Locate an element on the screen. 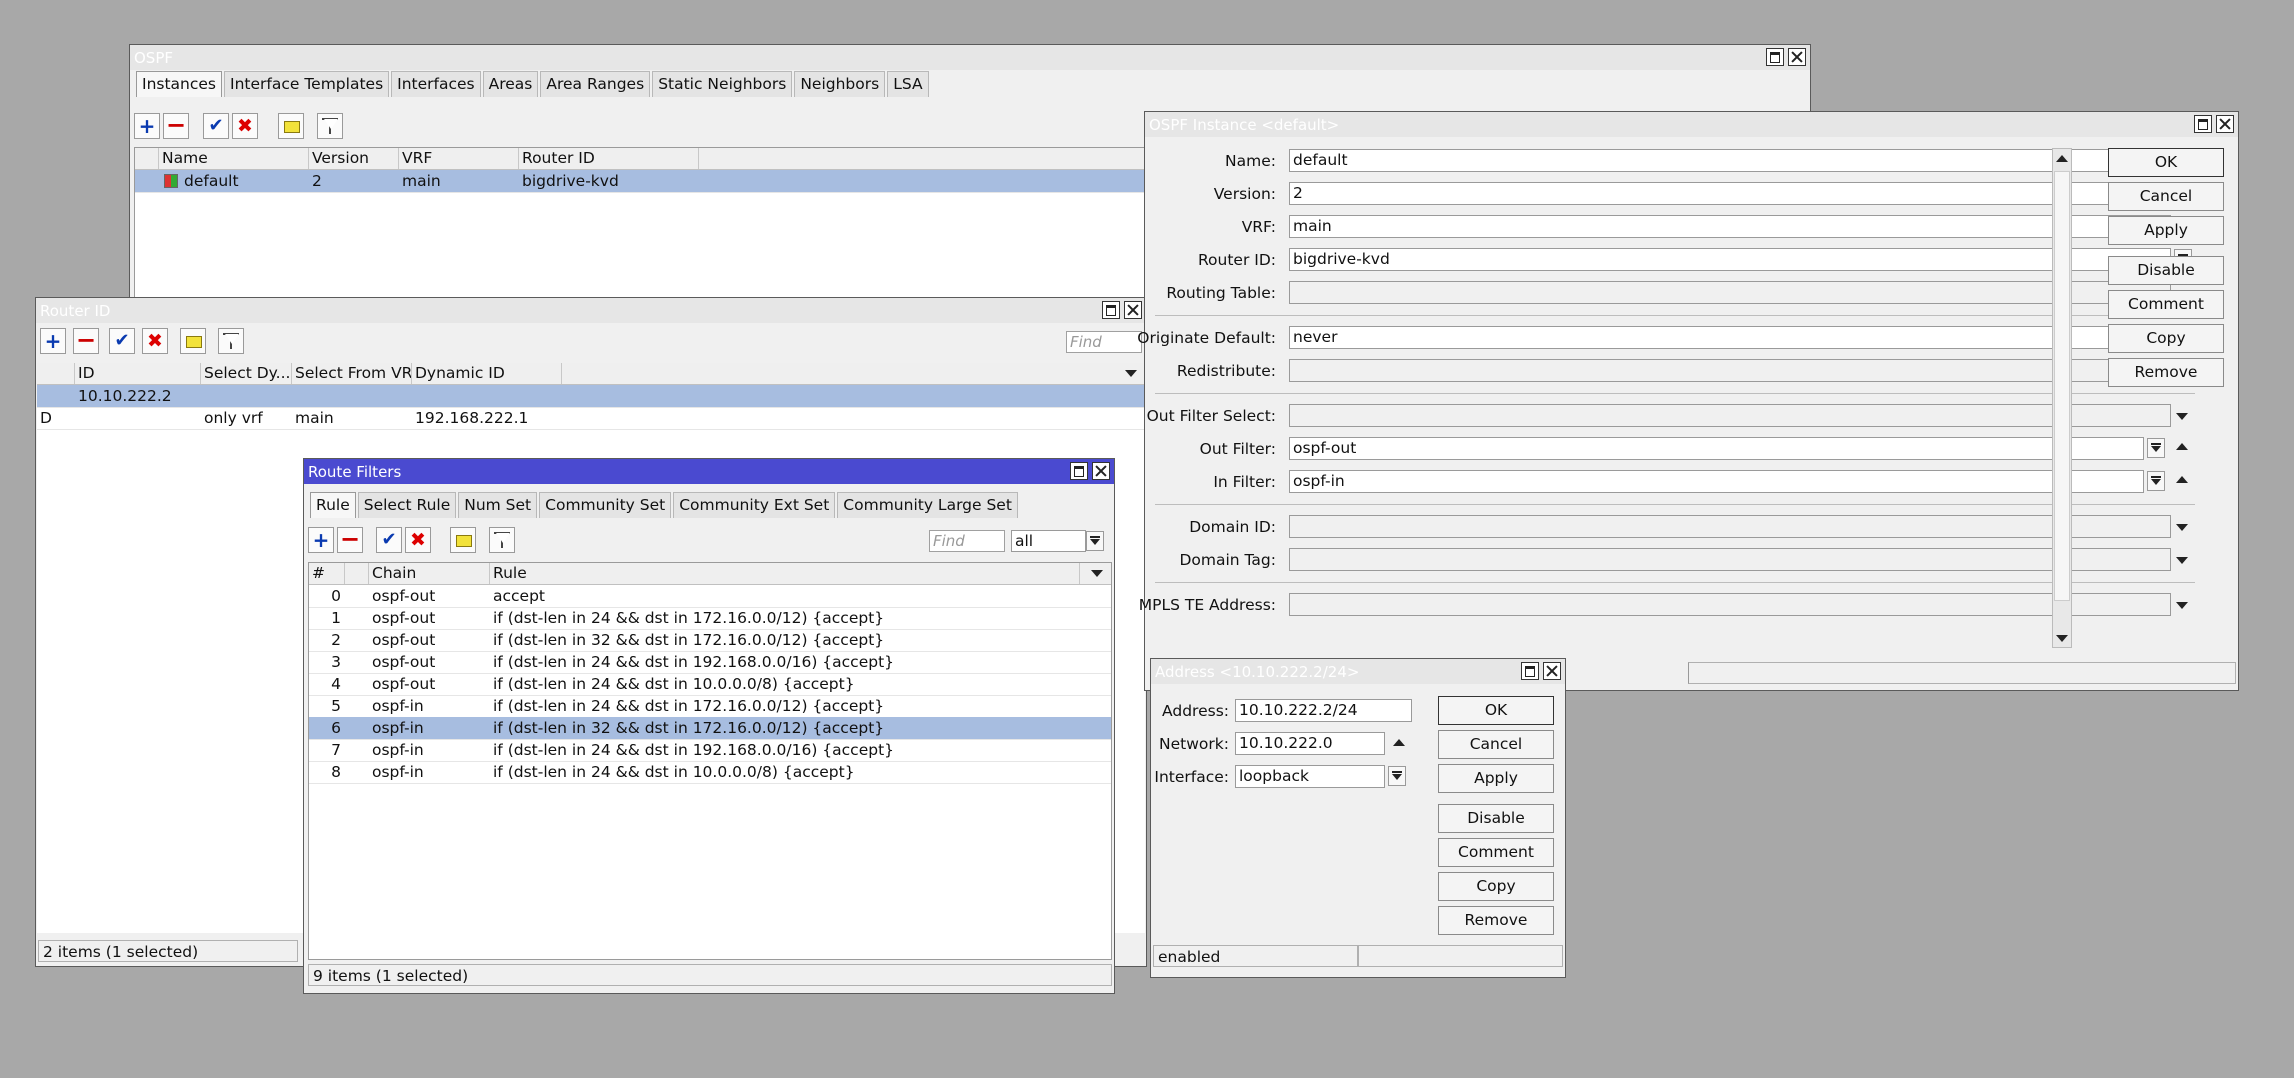 Image resolution: width=2294 pixels, height=1078 pixels. originate-default-field: never is located at coordinates (1716, 337).